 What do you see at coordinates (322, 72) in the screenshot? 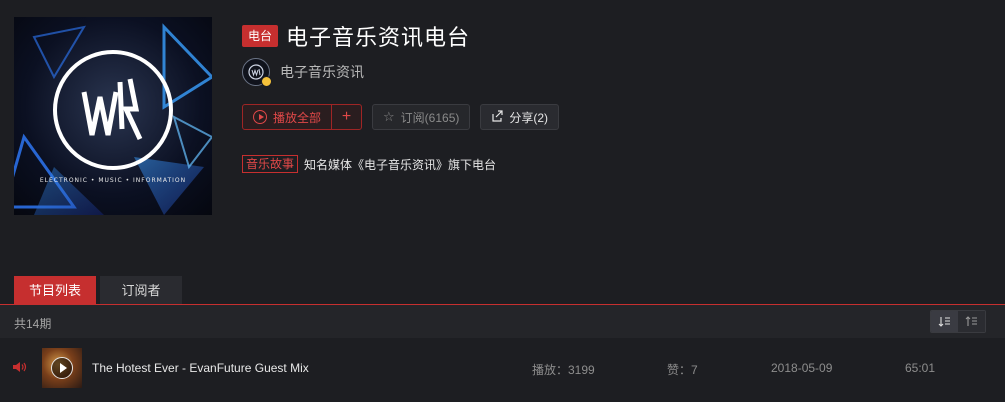
I see `creator-name-link: 电子音乐资讯` at bounding box center [322, 72].